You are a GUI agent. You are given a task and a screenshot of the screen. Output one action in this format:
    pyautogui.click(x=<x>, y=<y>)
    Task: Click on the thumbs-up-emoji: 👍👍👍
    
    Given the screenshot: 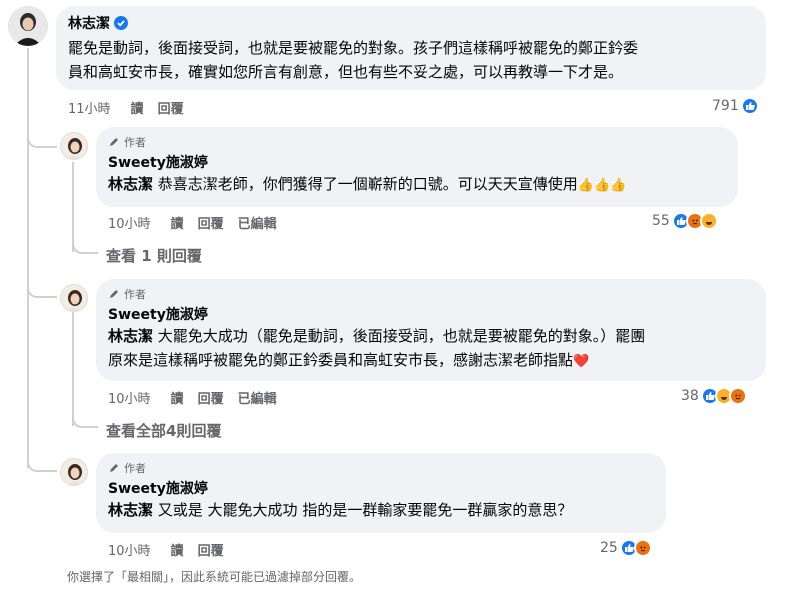 What is the action you would take?
    pyautogui.click(x=602, y=185)
    